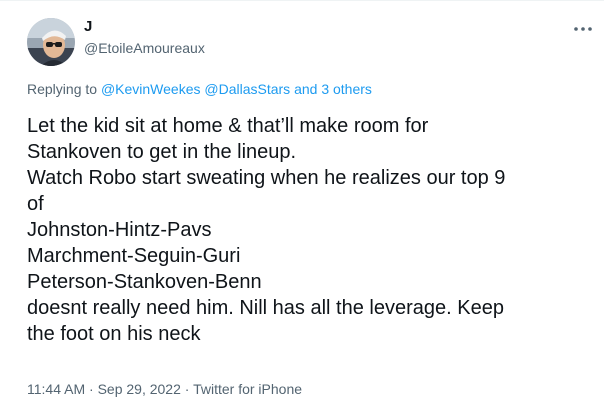  What do you see at coordinates (119, 230) in the screenshot?
I see `tweet-text-line: Johnston-Hintz-Pavs` at bounding box center [119, 230].